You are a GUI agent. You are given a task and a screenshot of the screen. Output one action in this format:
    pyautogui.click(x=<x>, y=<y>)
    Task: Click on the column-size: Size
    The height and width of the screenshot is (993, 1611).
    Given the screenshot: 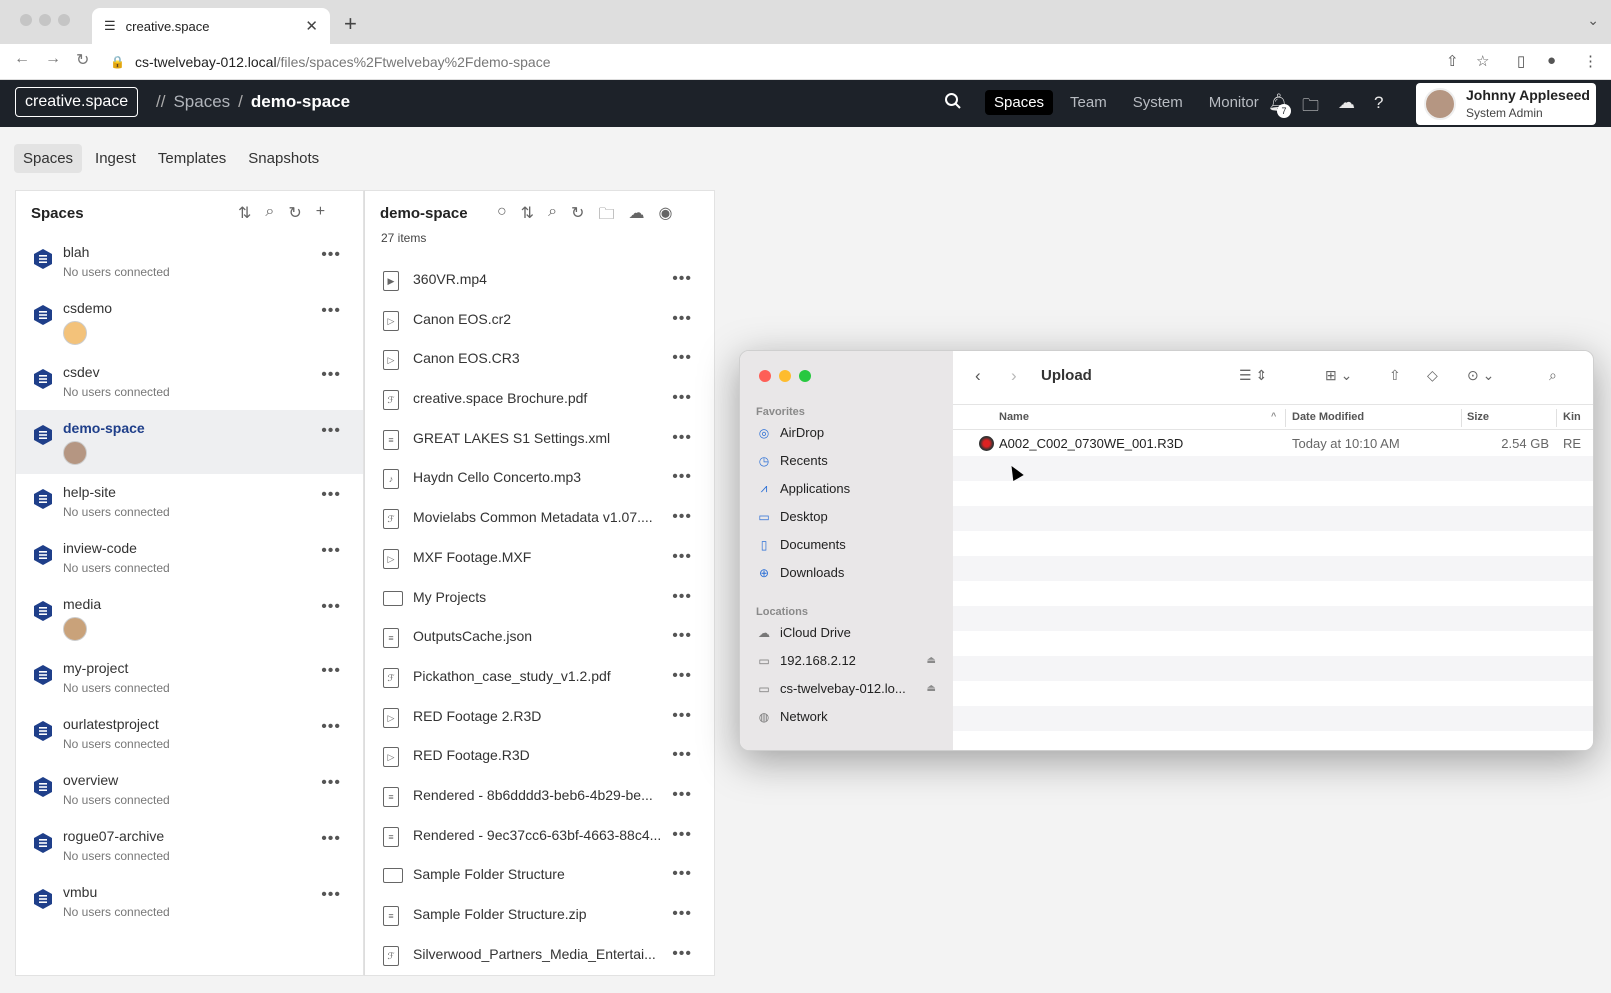 What is the action you would take?
    pyautogui.click(x=1478, y=417)
    